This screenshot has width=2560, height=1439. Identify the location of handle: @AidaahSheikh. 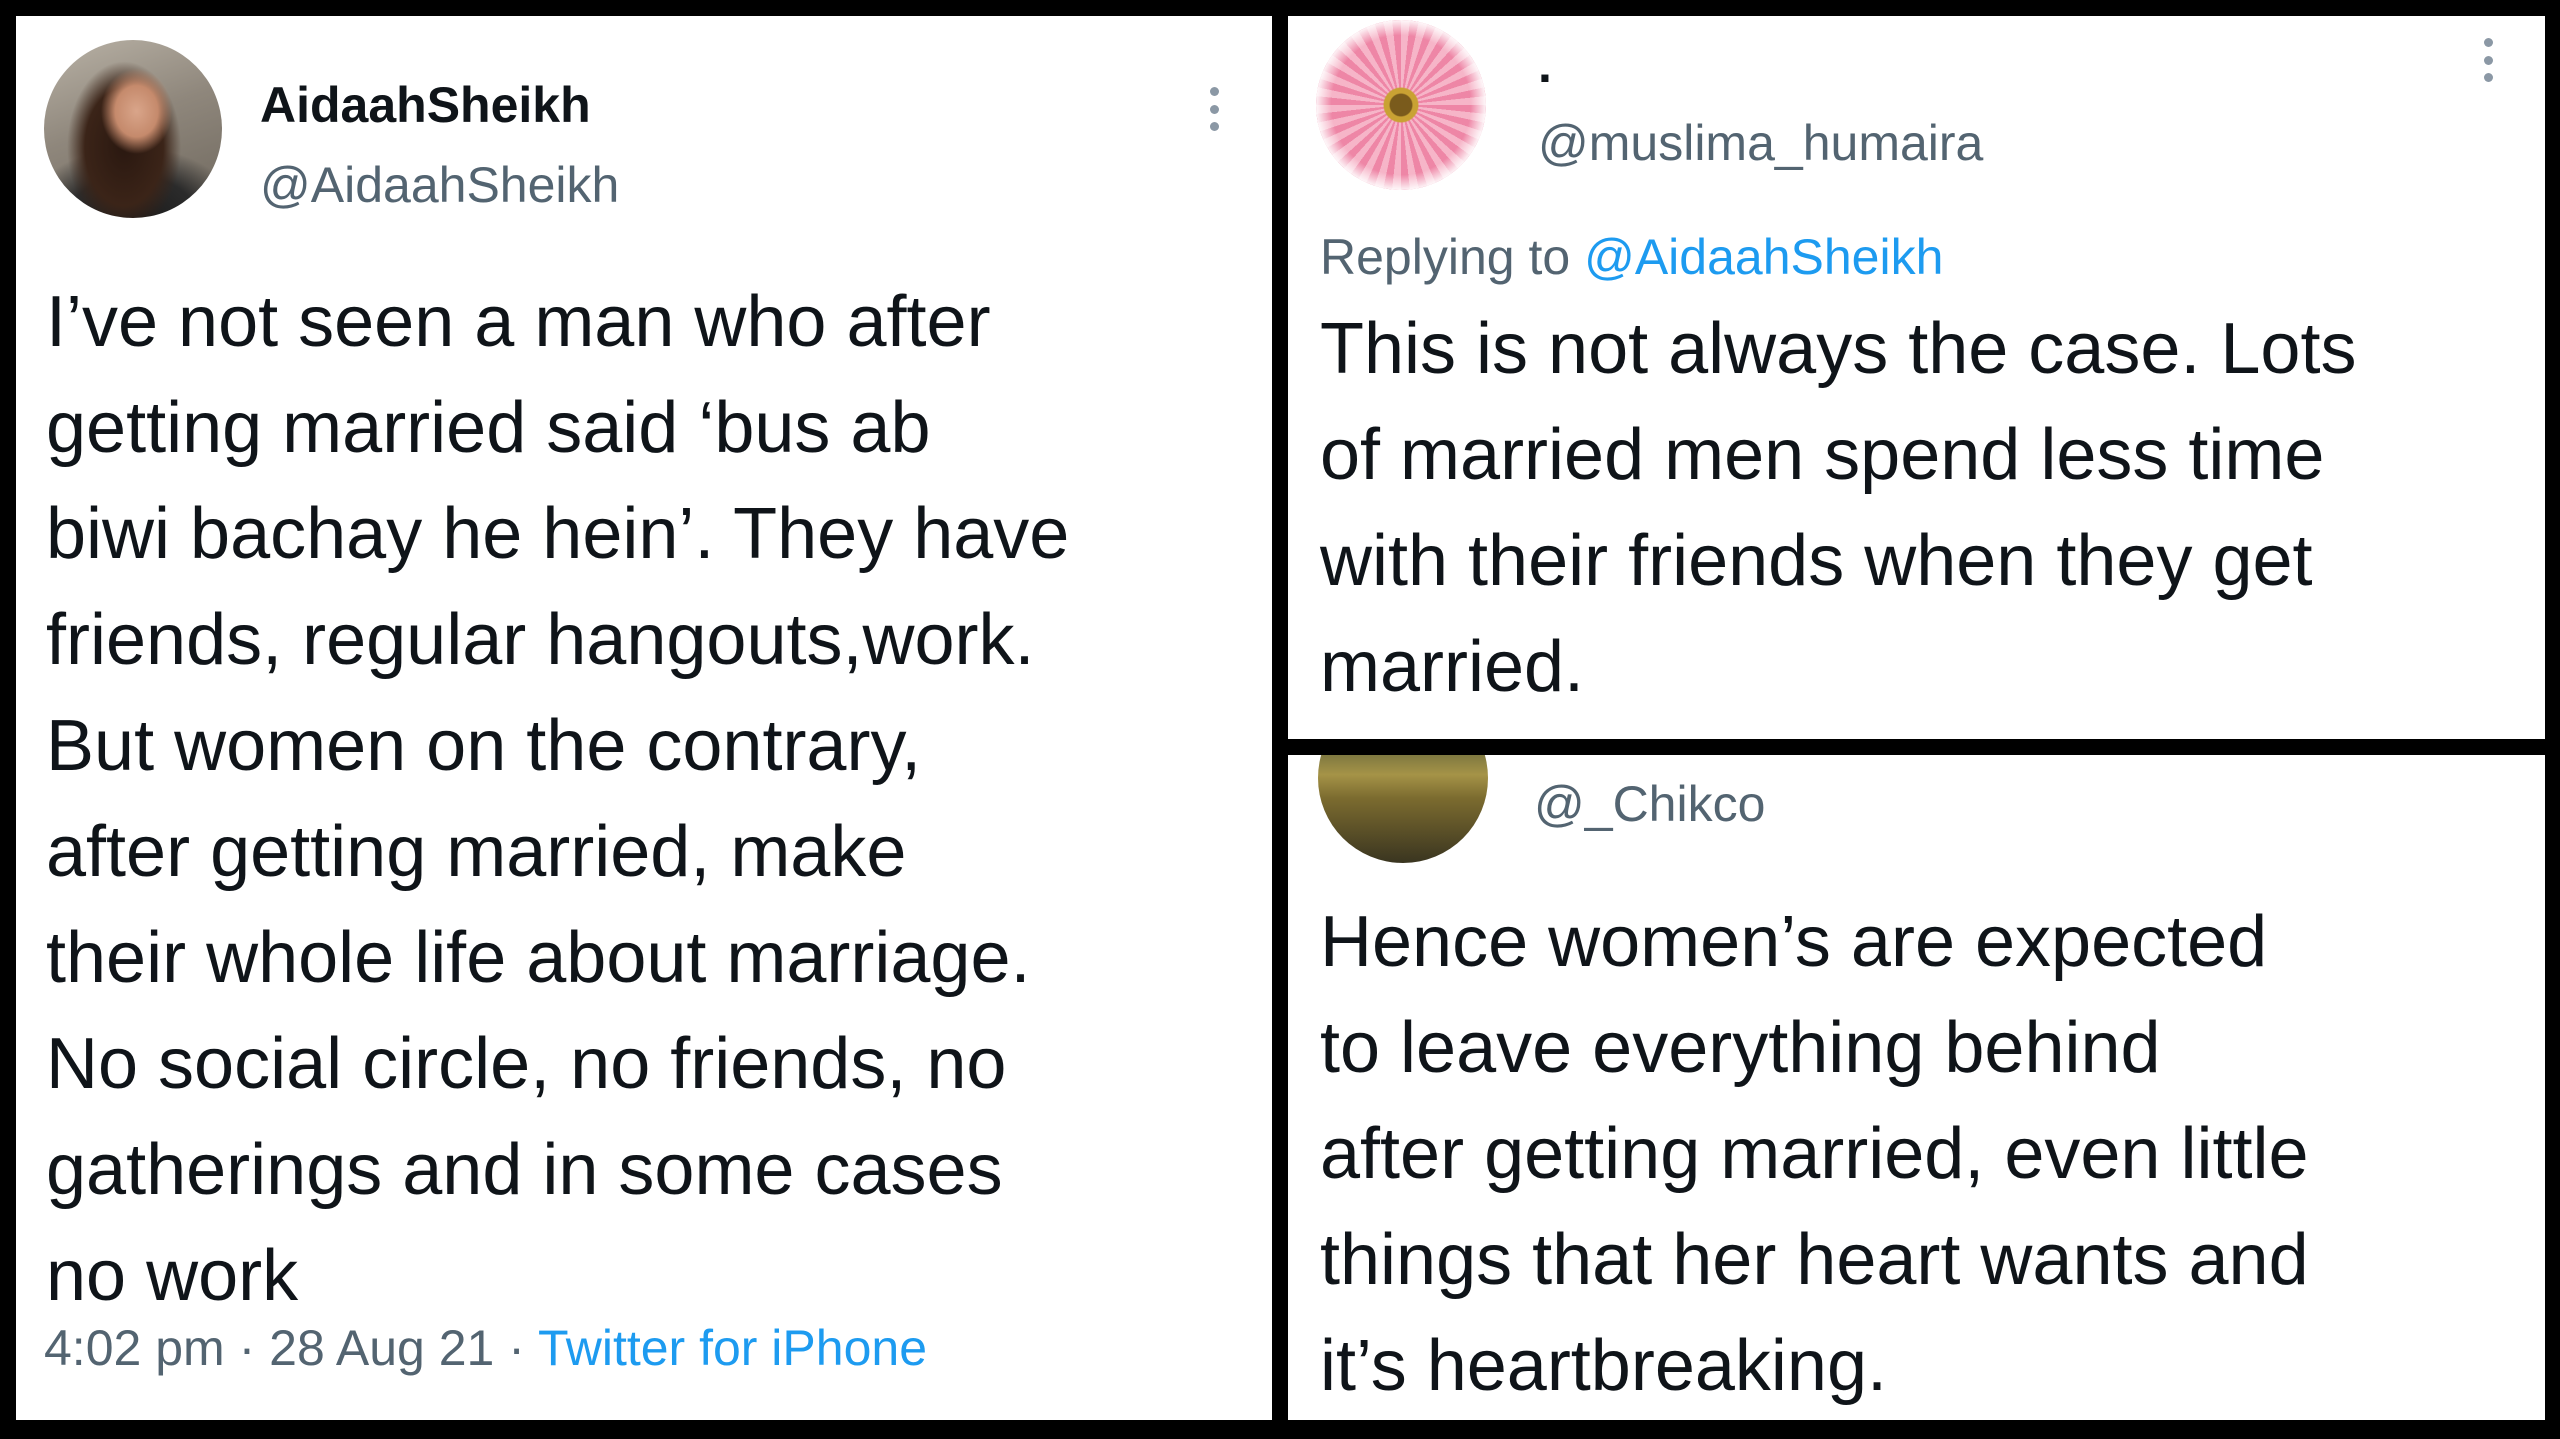
(439, 185).